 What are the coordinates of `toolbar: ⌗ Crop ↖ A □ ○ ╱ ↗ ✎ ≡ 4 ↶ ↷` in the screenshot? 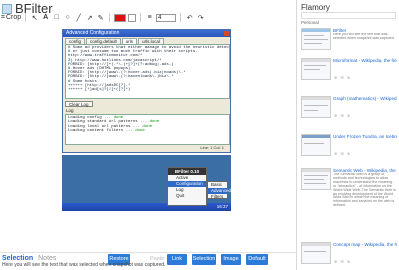 It's located at (148, 17).